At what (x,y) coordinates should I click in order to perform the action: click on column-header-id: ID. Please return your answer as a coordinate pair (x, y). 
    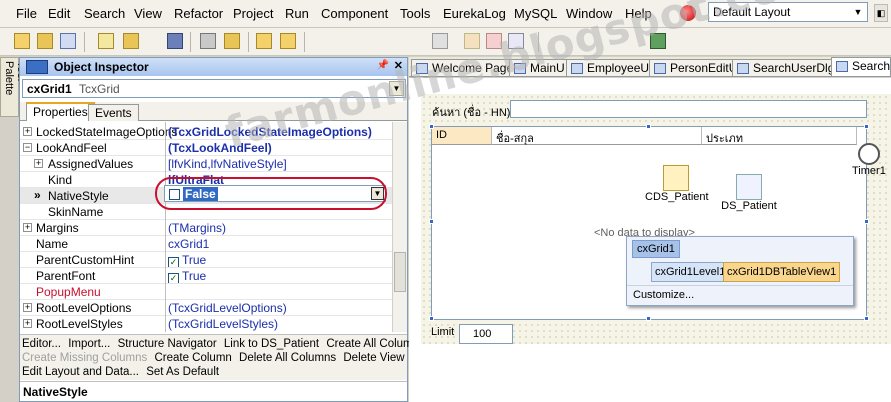
    Looking at the image, I should click on (462, 136).